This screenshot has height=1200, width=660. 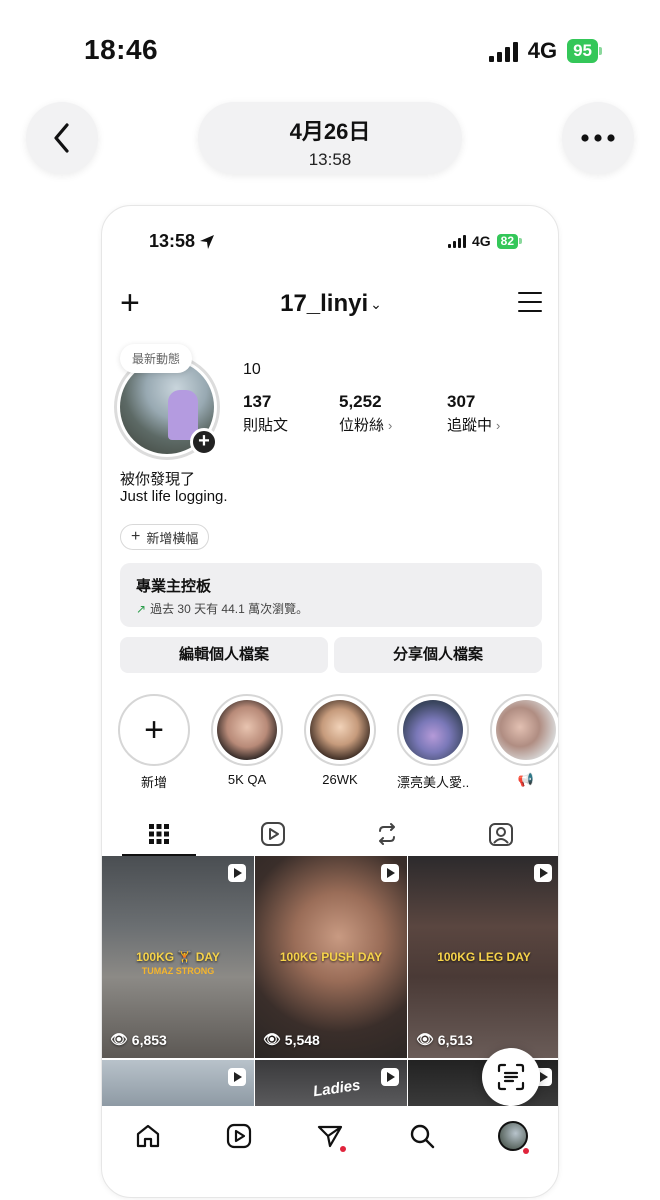 I want to click on nav-reels, so click(x=239, y=1136).